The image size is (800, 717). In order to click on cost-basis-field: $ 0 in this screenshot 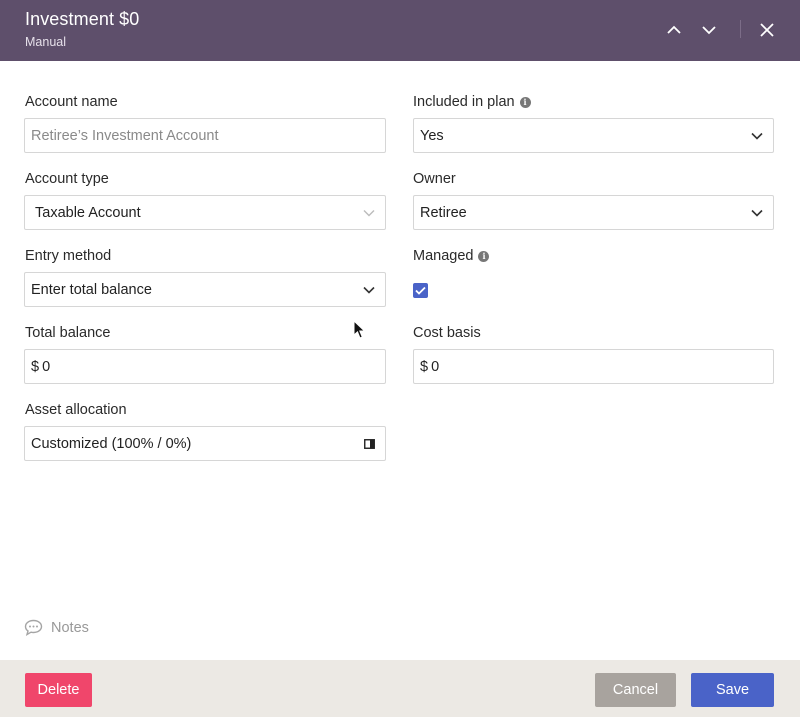, I will do `click(593, 366)`.